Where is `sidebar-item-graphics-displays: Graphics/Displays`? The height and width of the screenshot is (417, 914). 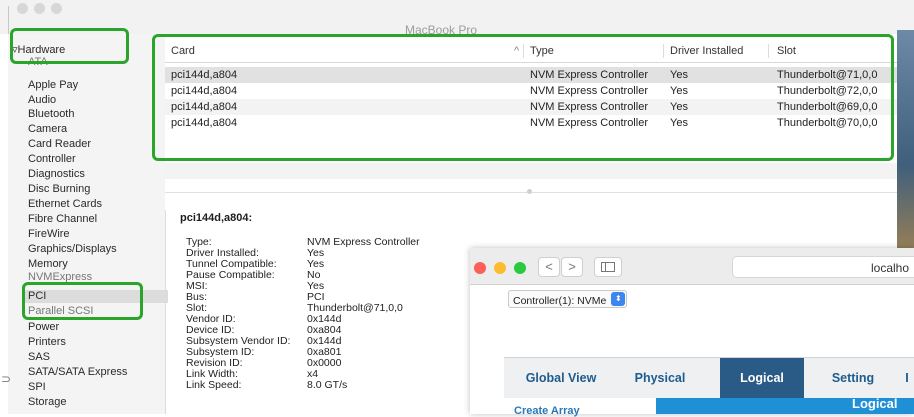 sidebar-item-graphics-displays: Graphics/Displays is located at coordinates (72, 249).